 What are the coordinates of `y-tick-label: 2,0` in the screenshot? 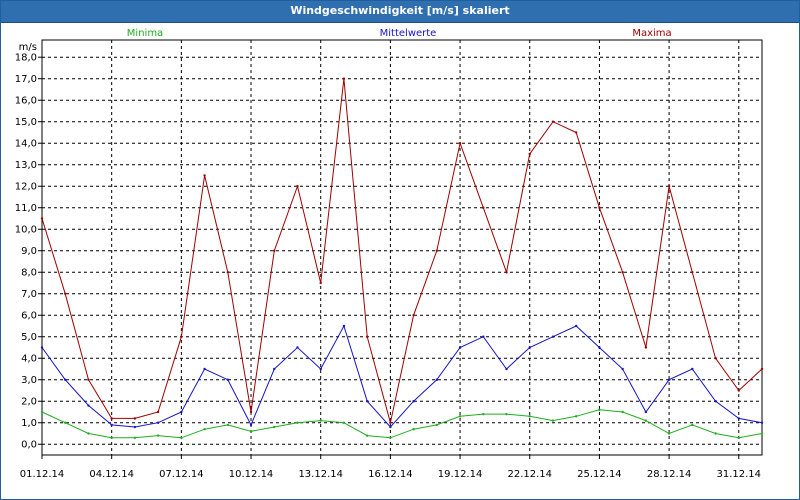 It's located at (29, 402).